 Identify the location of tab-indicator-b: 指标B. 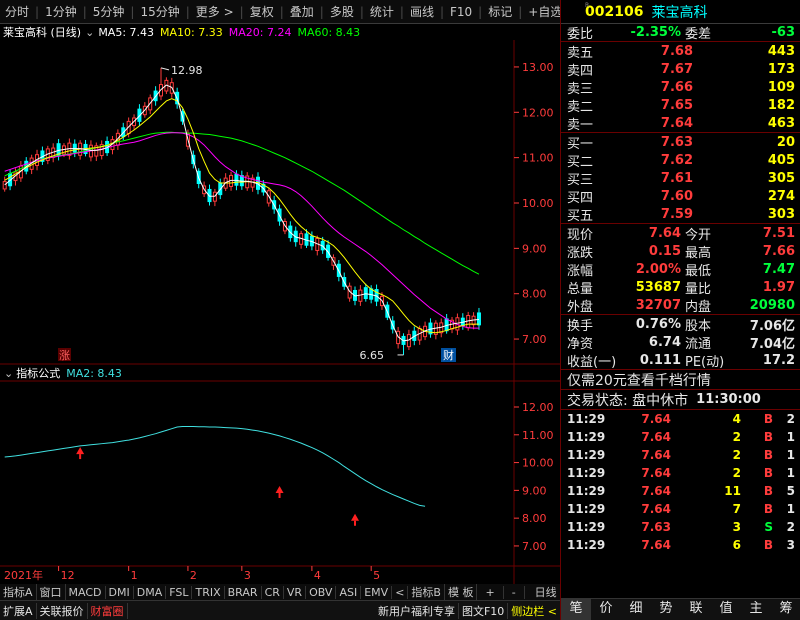
(426, 592).